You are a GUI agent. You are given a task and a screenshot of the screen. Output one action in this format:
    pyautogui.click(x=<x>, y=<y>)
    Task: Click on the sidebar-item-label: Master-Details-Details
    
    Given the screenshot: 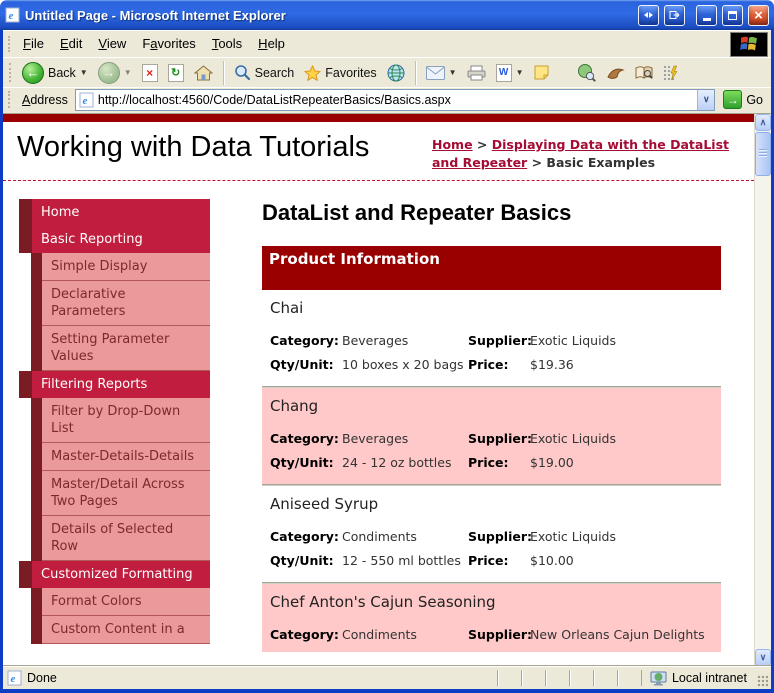 What is the action you would take?
    pyautogui.click(x=126, y=457)
    